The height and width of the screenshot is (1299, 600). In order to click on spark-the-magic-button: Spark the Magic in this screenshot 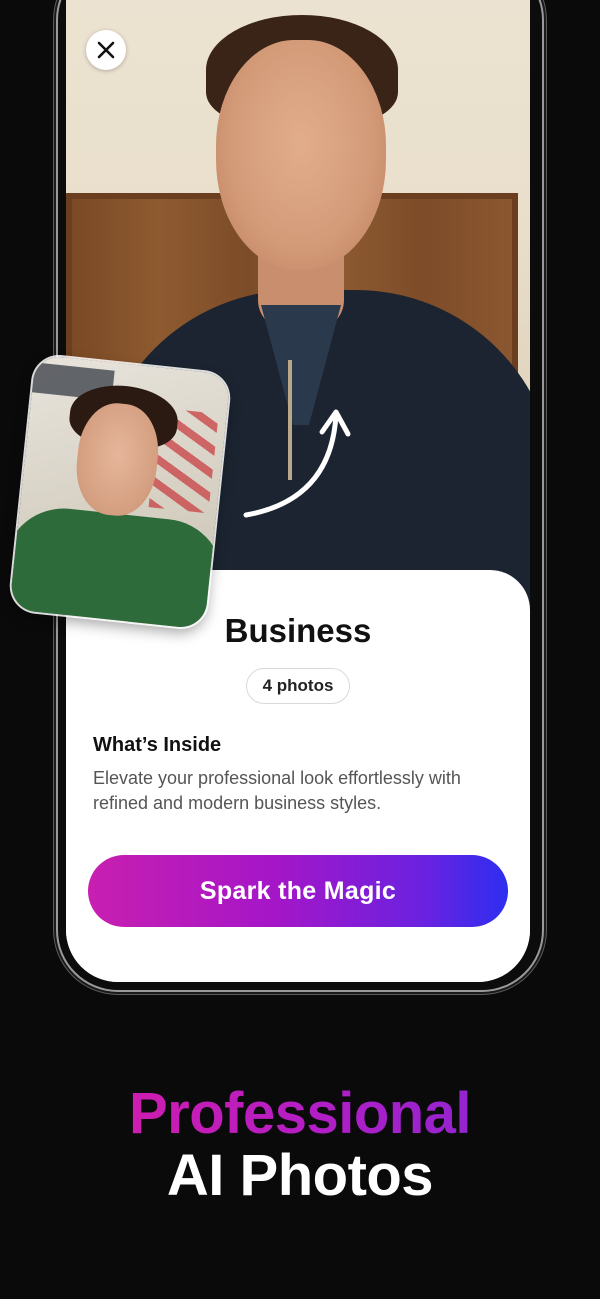, I will do `click(298, 891)`.